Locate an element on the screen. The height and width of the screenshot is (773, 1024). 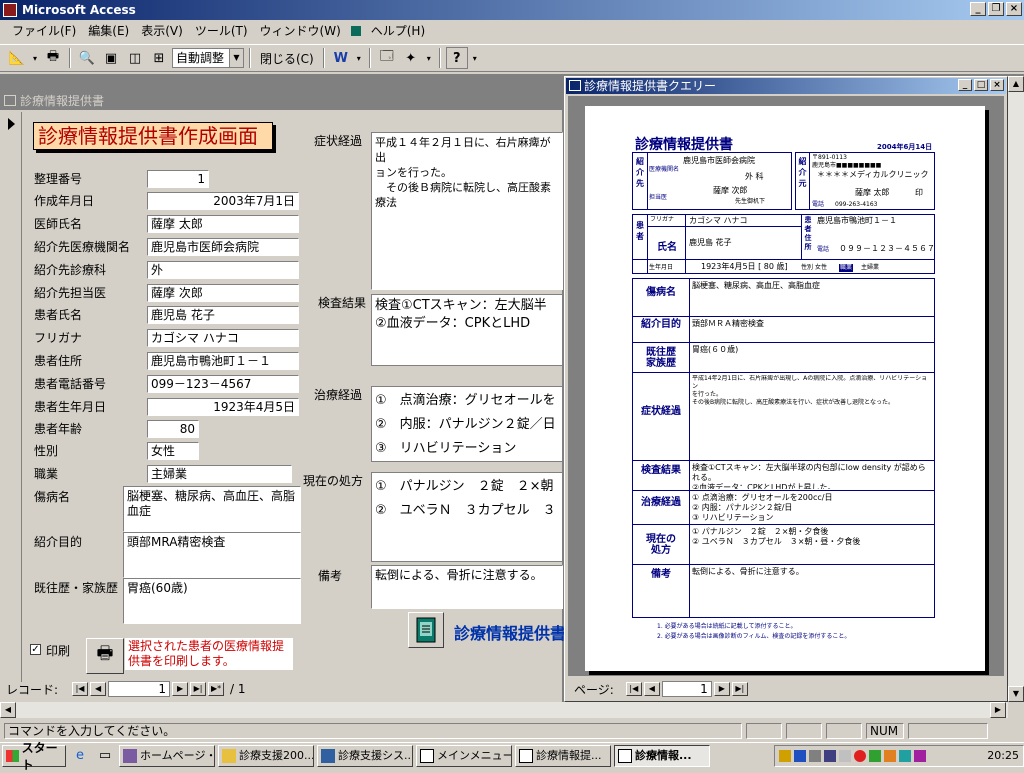
design-view-dropdown-icon: ▾ is located at coordinates (35, 58).